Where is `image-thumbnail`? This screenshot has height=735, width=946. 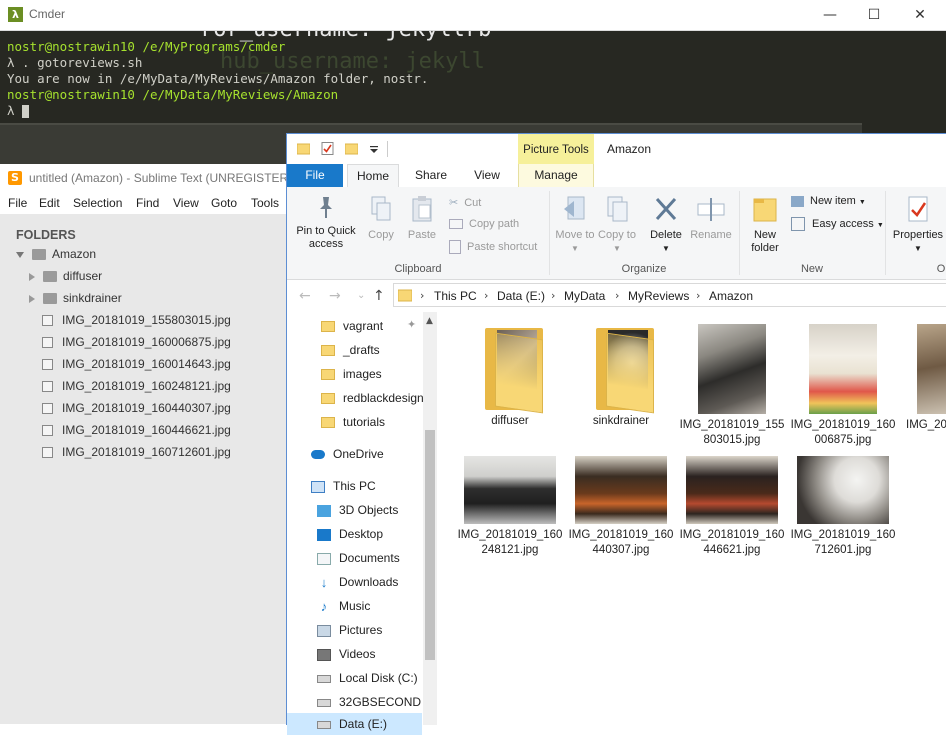
image-thumbnail is located at coordinates (931, 369).